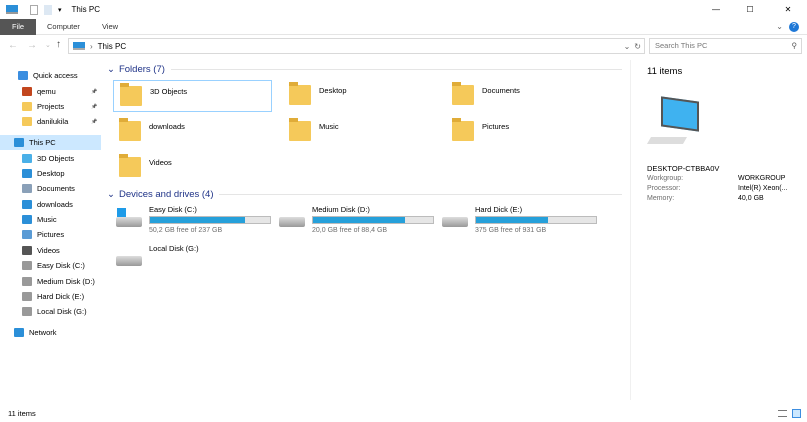  I want to click on sidebar-item: Hard Dick (E:), so click(50, 296).